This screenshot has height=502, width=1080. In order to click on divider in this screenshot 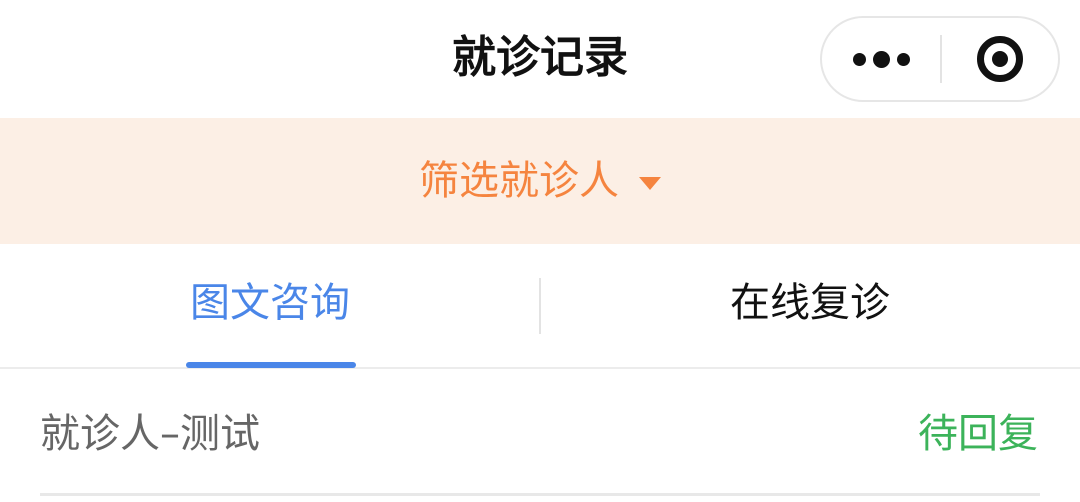, I will do `click(540, 494)`.